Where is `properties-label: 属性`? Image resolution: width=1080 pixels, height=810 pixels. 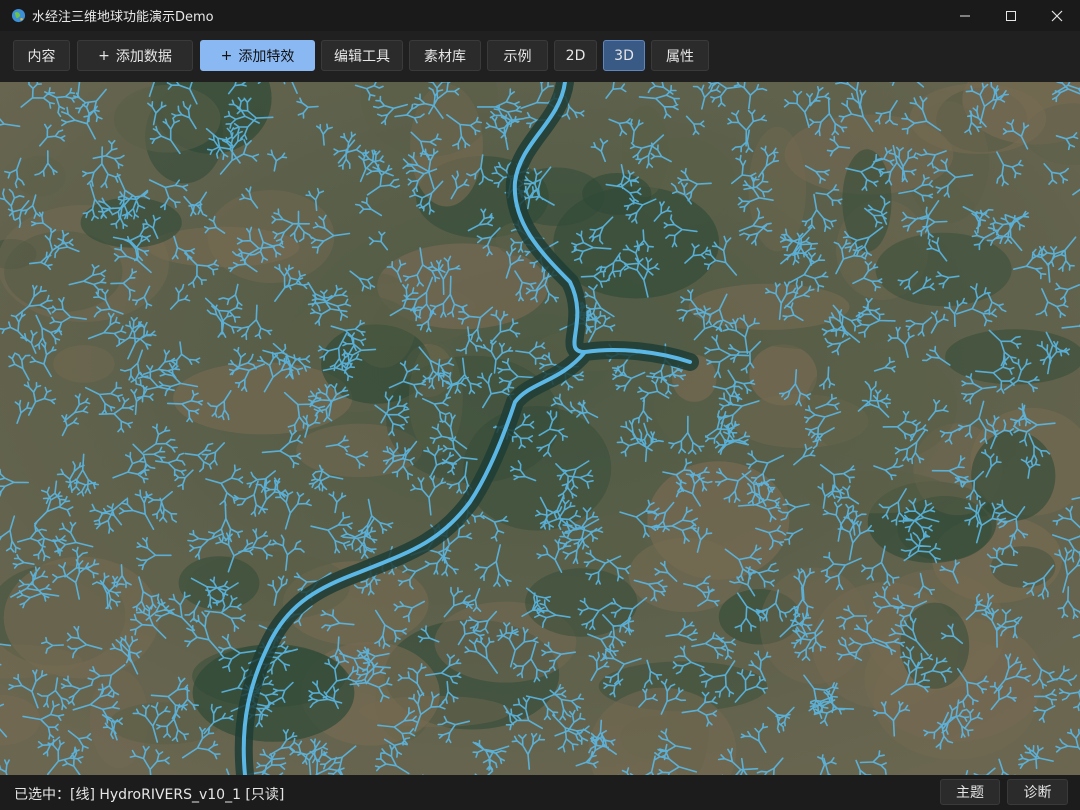
properties-label: 属性 is located at coordinates (680, 56).